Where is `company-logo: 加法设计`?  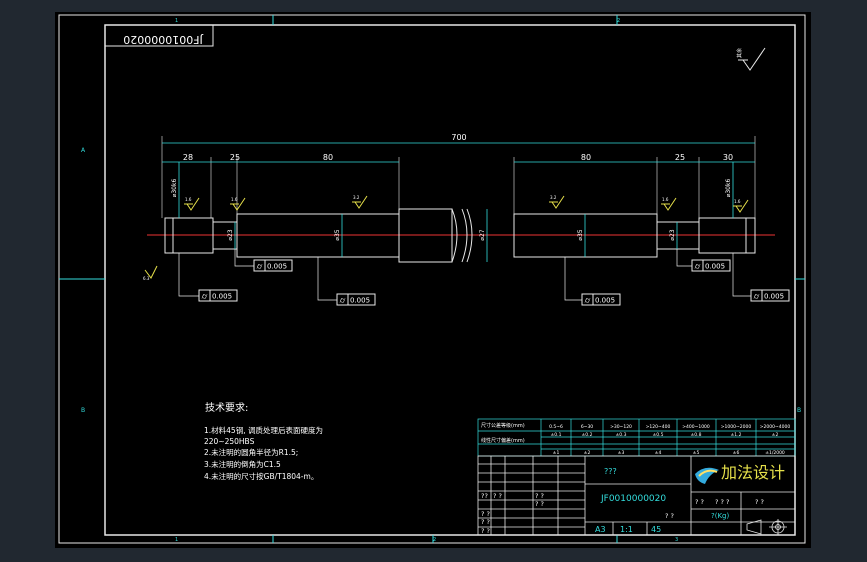
company-logo: 加法设计 is located at coordinates (740, 473).